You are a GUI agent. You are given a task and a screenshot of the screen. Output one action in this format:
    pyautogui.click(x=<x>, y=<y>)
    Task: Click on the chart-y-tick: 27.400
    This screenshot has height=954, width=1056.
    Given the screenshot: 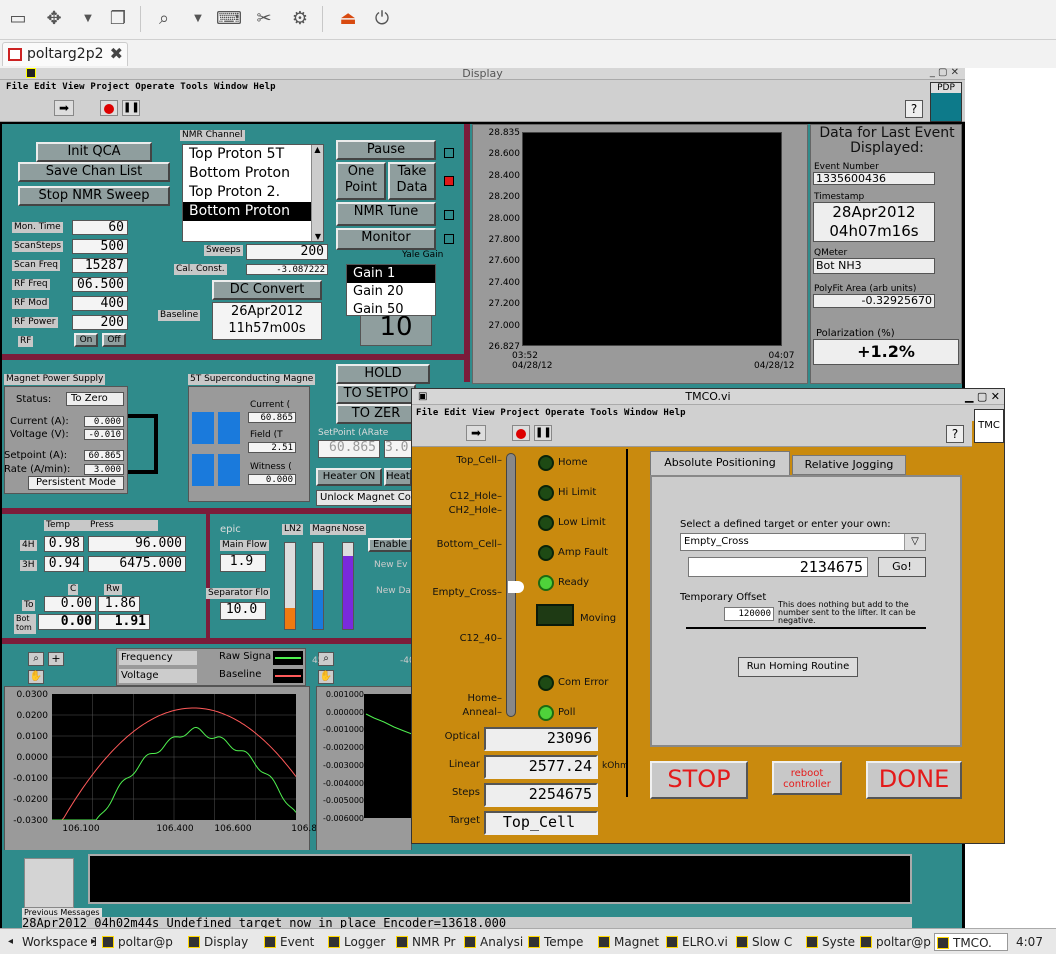 What is the action you would take?
    pyautogui.click(x=504, y=282)
    